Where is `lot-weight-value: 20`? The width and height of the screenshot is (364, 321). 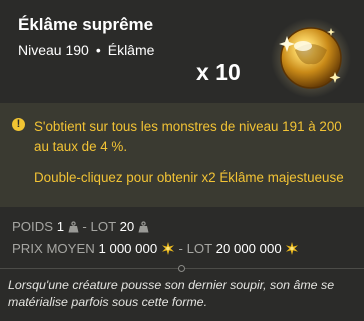
lot-weight-value: 20 is located at coordinates (127, 226).